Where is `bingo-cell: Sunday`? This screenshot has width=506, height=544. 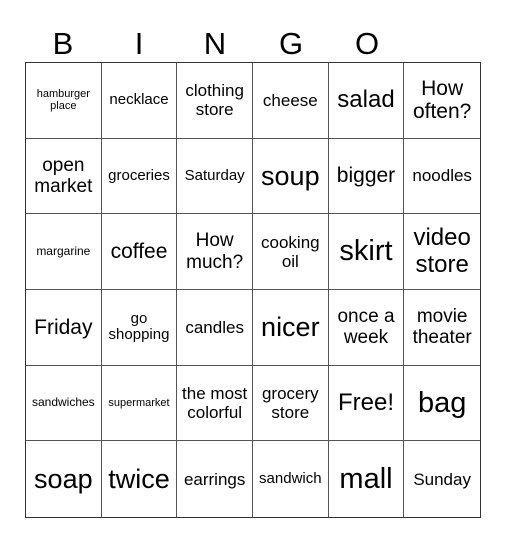 bingo-cell: Sunday is located at coordinates (442, 479).